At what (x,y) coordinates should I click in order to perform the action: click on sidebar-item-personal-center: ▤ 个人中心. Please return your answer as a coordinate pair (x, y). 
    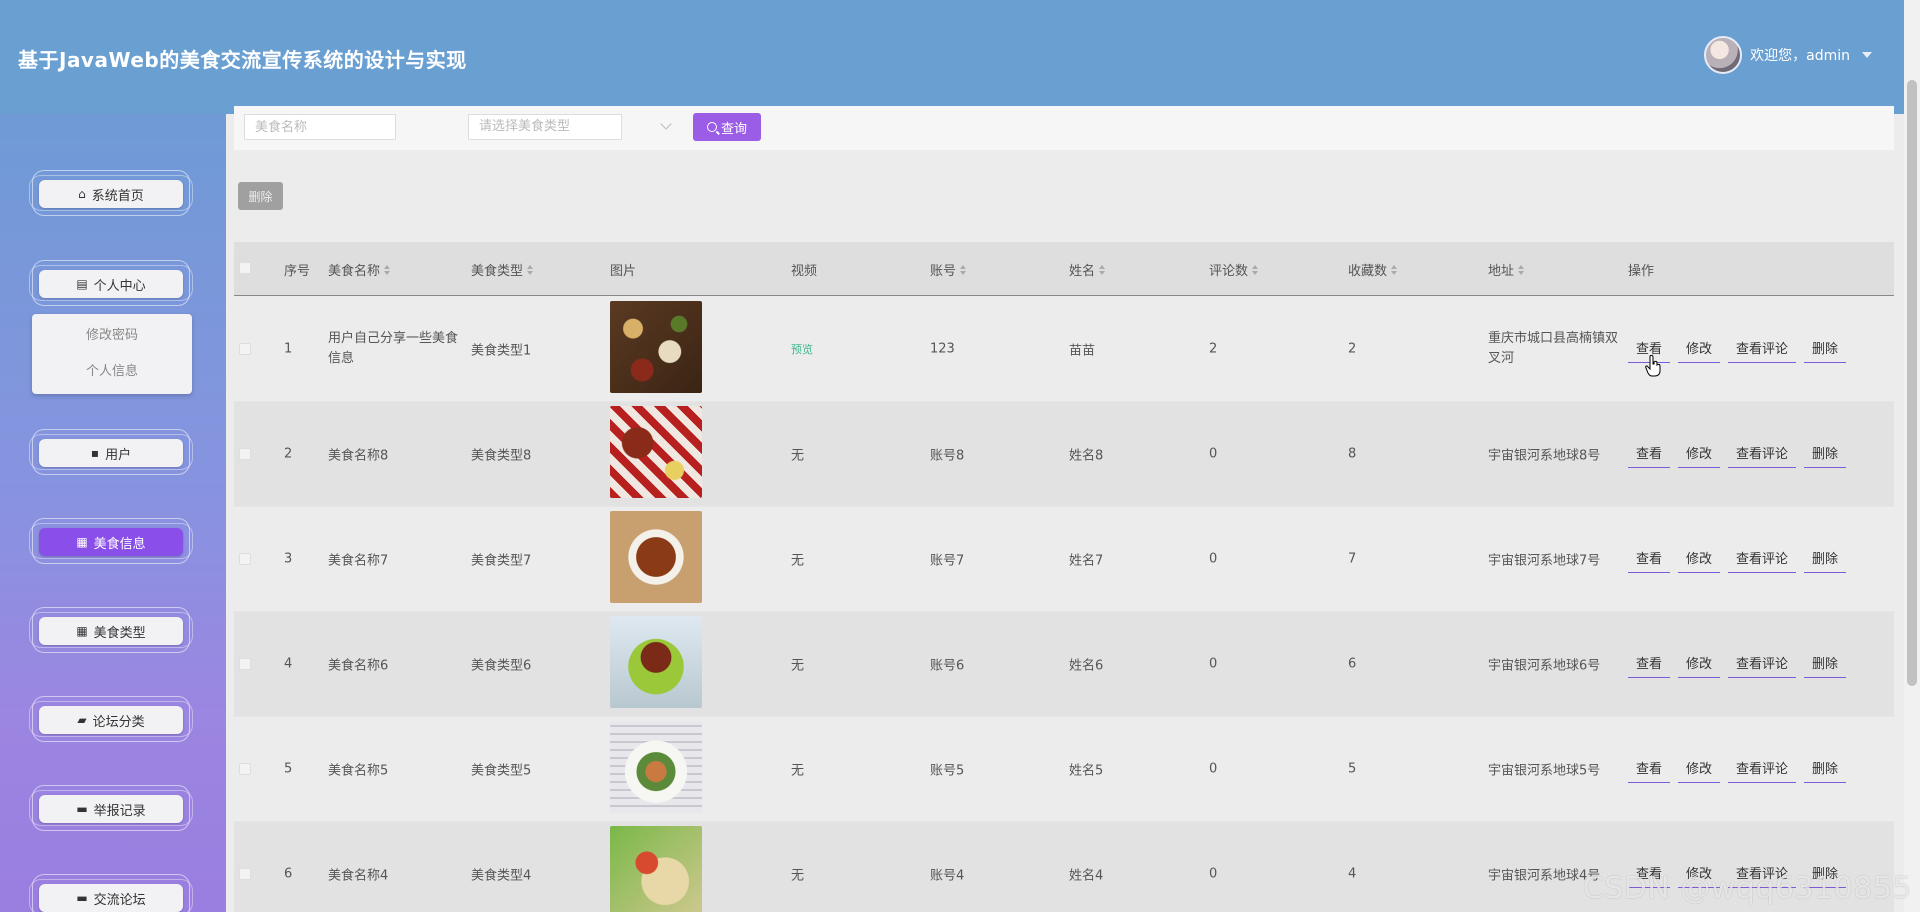
    Looking at the image, I should click on (111, 283).